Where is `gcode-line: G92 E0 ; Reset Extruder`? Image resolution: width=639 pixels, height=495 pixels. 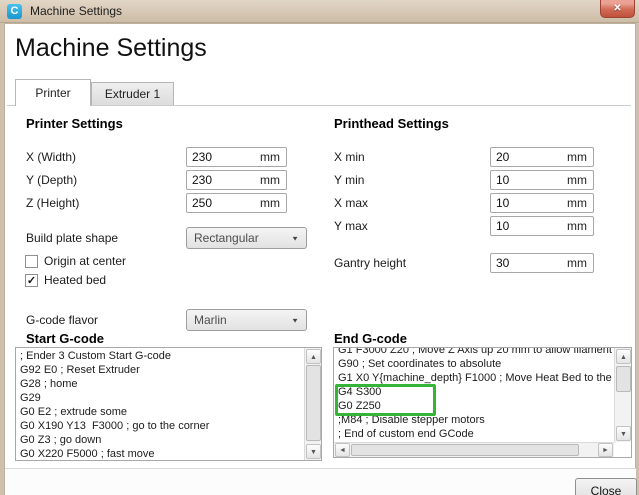
gcode-line: G92 E0 ; Reset Extruder is located at coordinates (80, 370).